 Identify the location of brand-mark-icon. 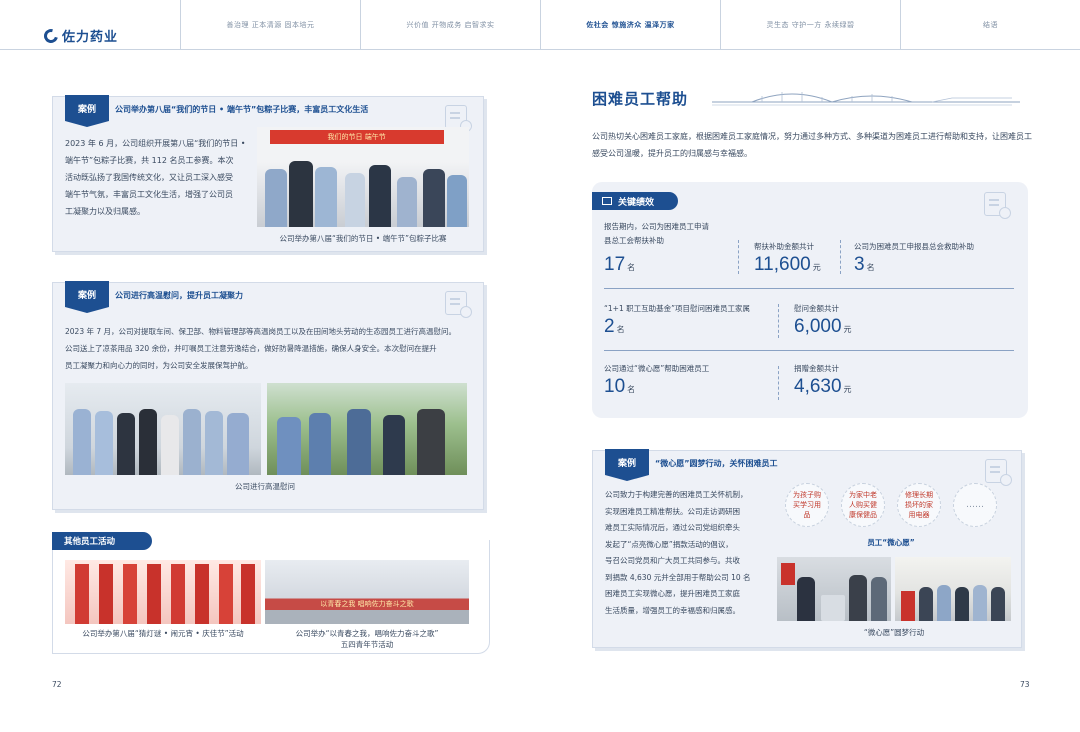
(51, 35).